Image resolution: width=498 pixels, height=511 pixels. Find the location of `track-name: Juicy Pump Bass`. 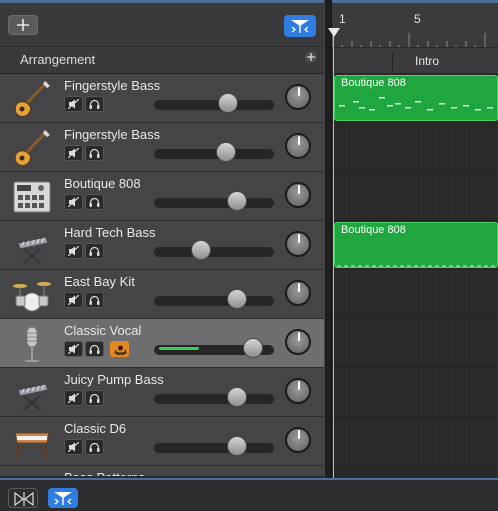

track-name: Juicy Pump Bass is located at coordinates (114, 379).